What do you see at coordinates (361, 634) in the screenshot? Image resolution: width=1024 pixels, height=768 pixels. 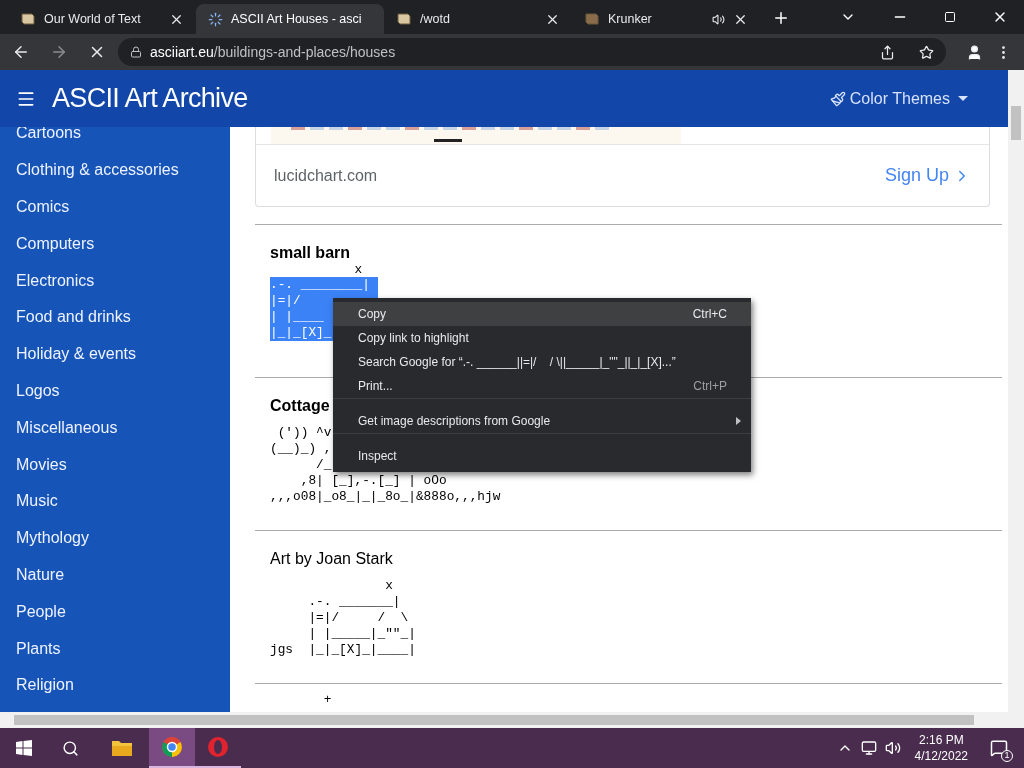 I see `ascii-art-line: | |_____|_""_|` at bounding box center [361, 634].